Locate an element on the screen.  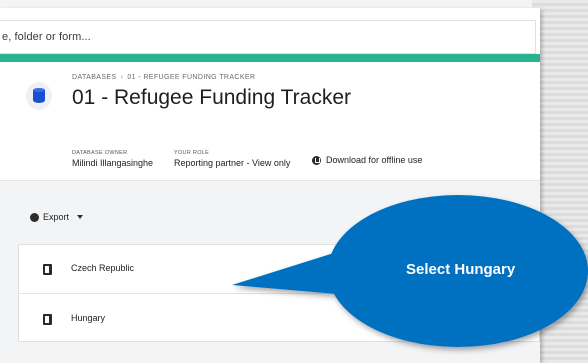
callout-text: Select Hungary is located at coordinates (461, 269).